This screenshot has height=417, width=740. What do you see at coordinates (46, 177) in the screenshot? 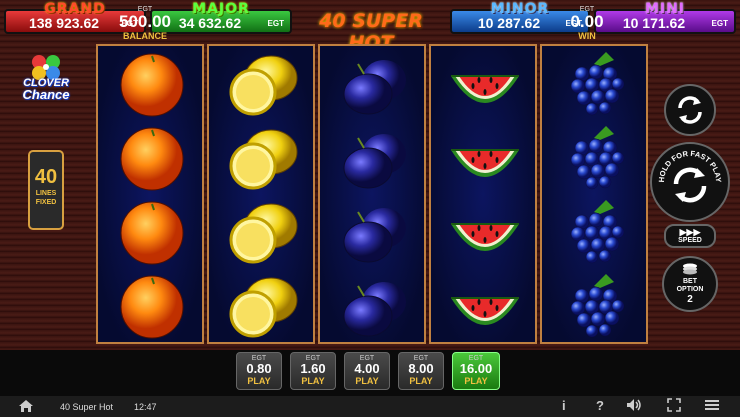
I see `lines-count: 40` at bounding box center [46, 177].